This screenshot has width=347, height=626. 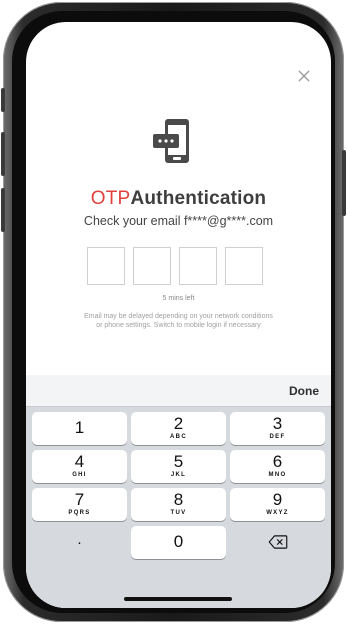 I want to click on key-6: 6 MNO, so click(x=277, y=466).